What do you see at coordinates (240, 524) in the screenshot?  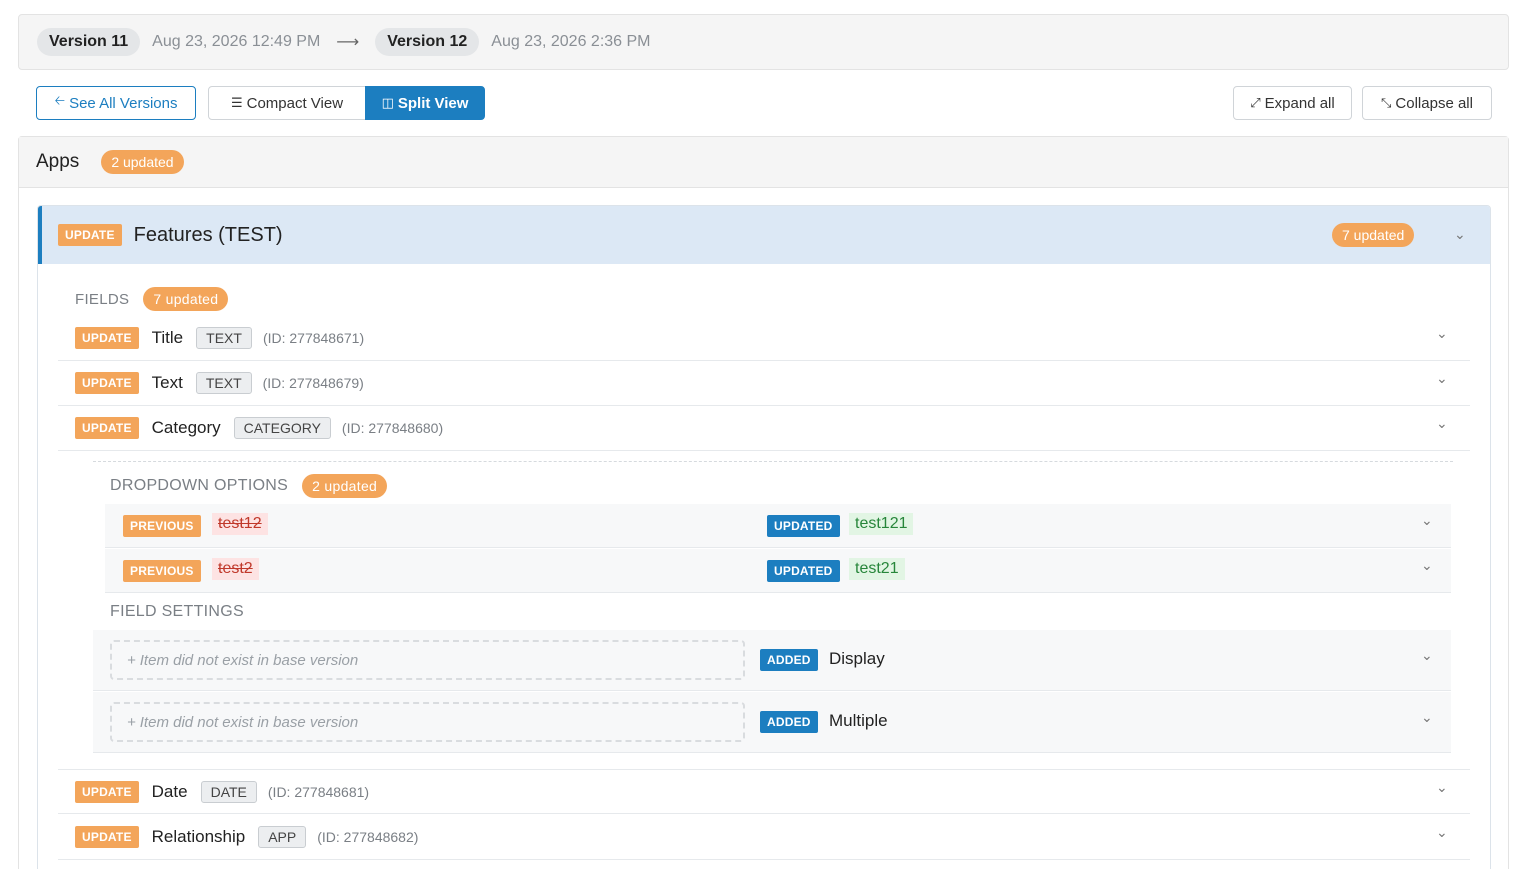 I see `old-value: test12` at bounding box center [240, 524].